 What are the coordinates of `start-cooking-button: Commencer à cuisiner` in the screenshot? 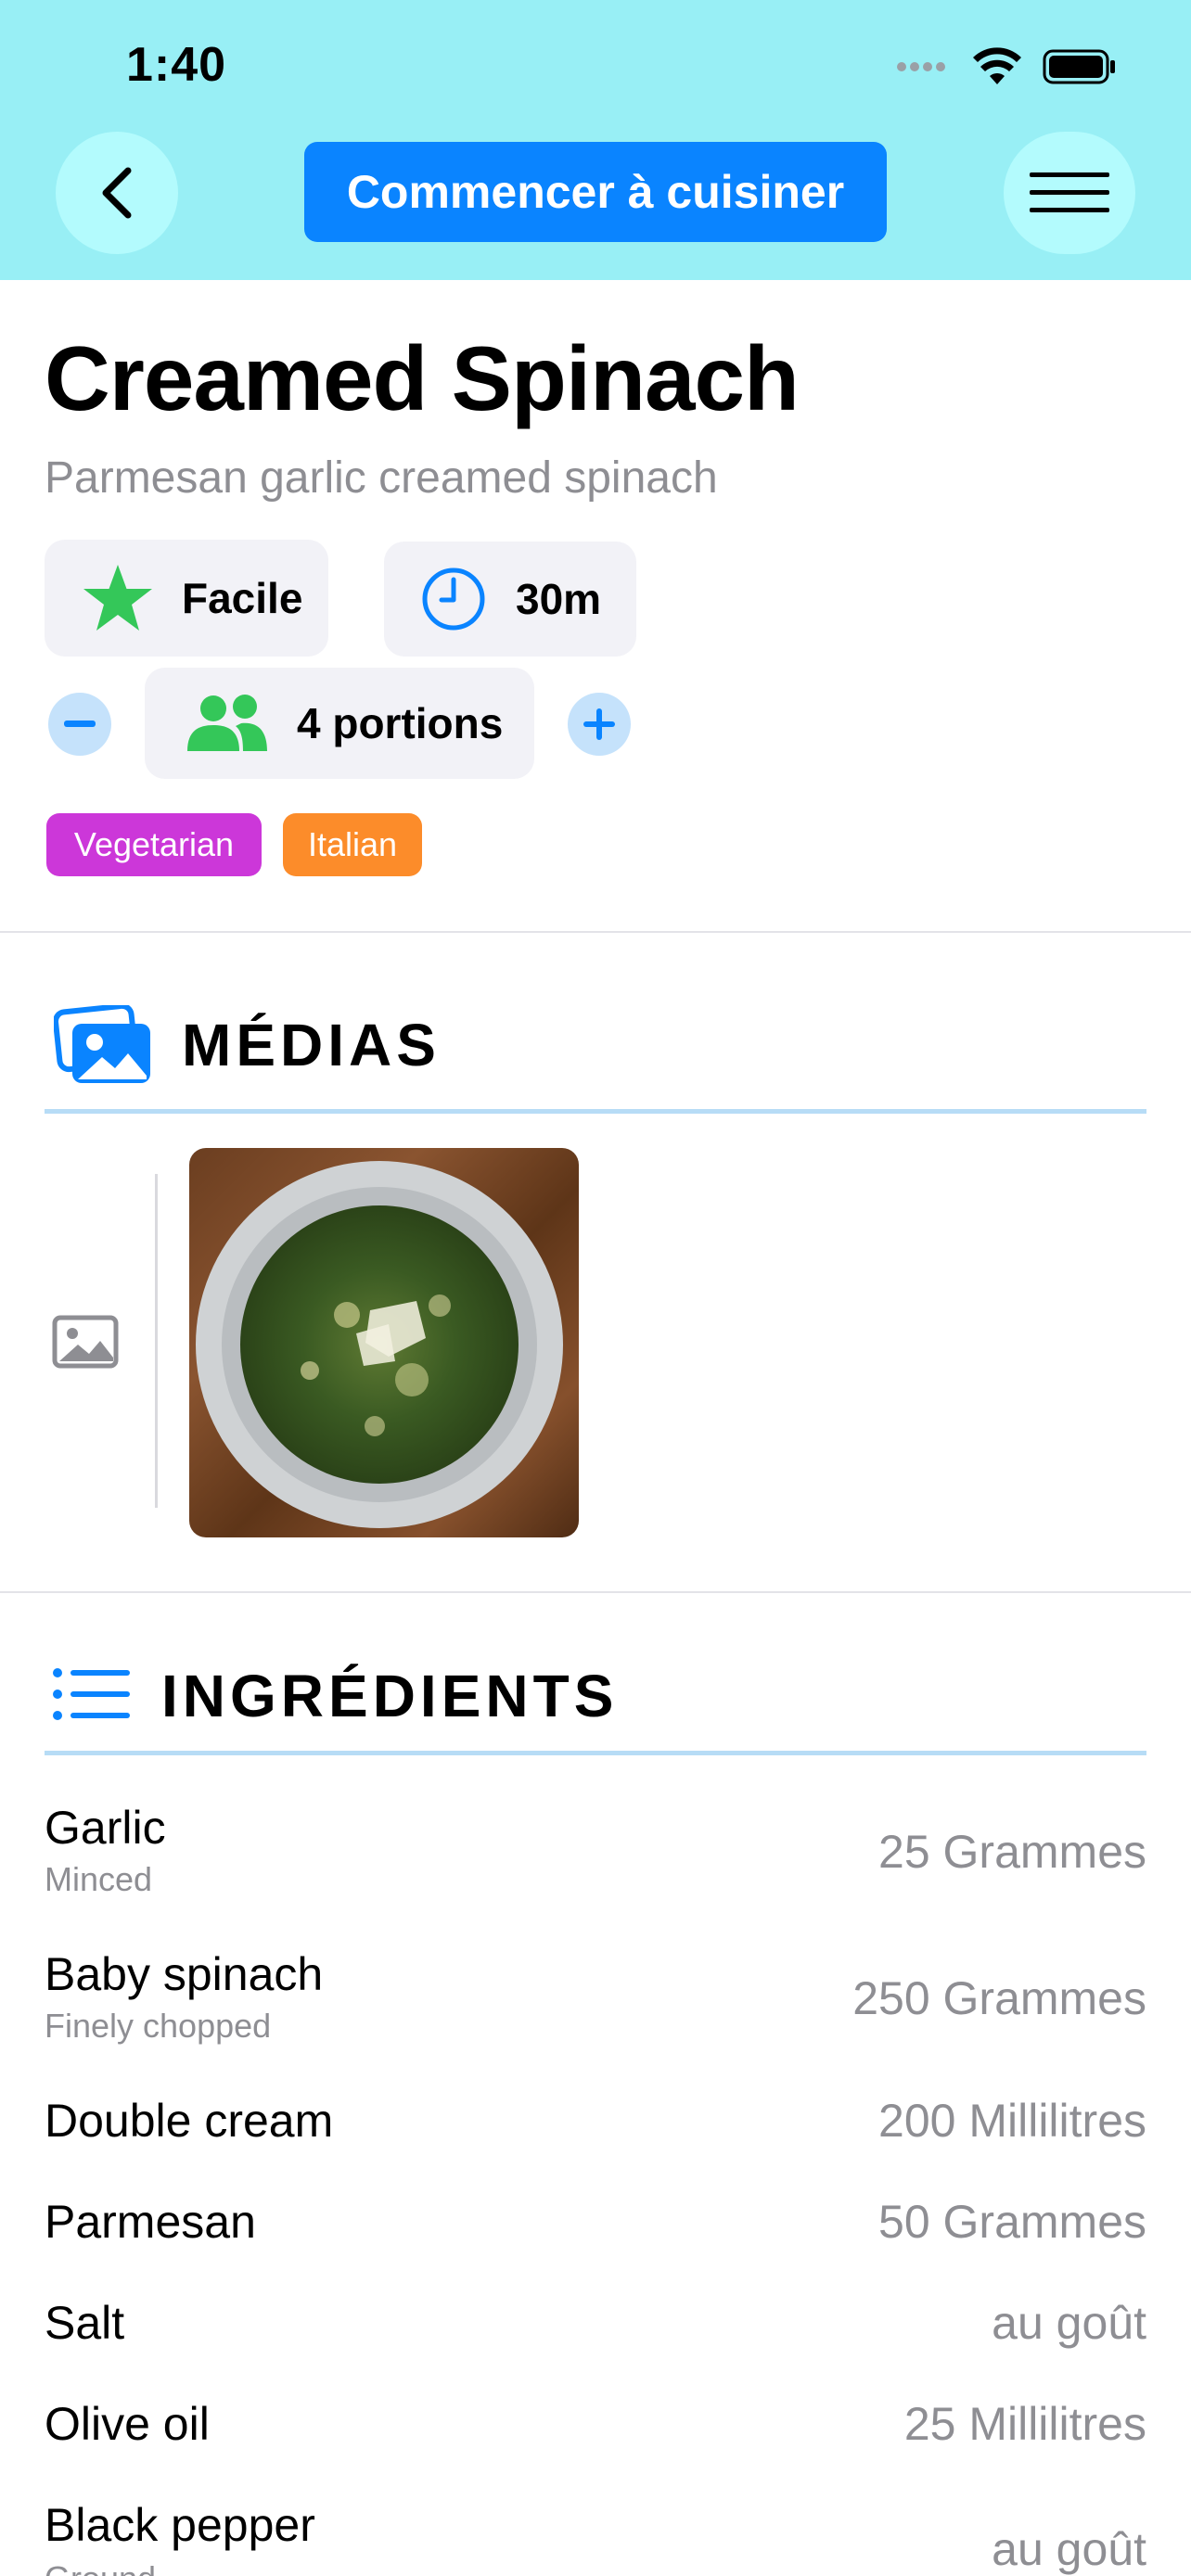 It's located at (595, 192).